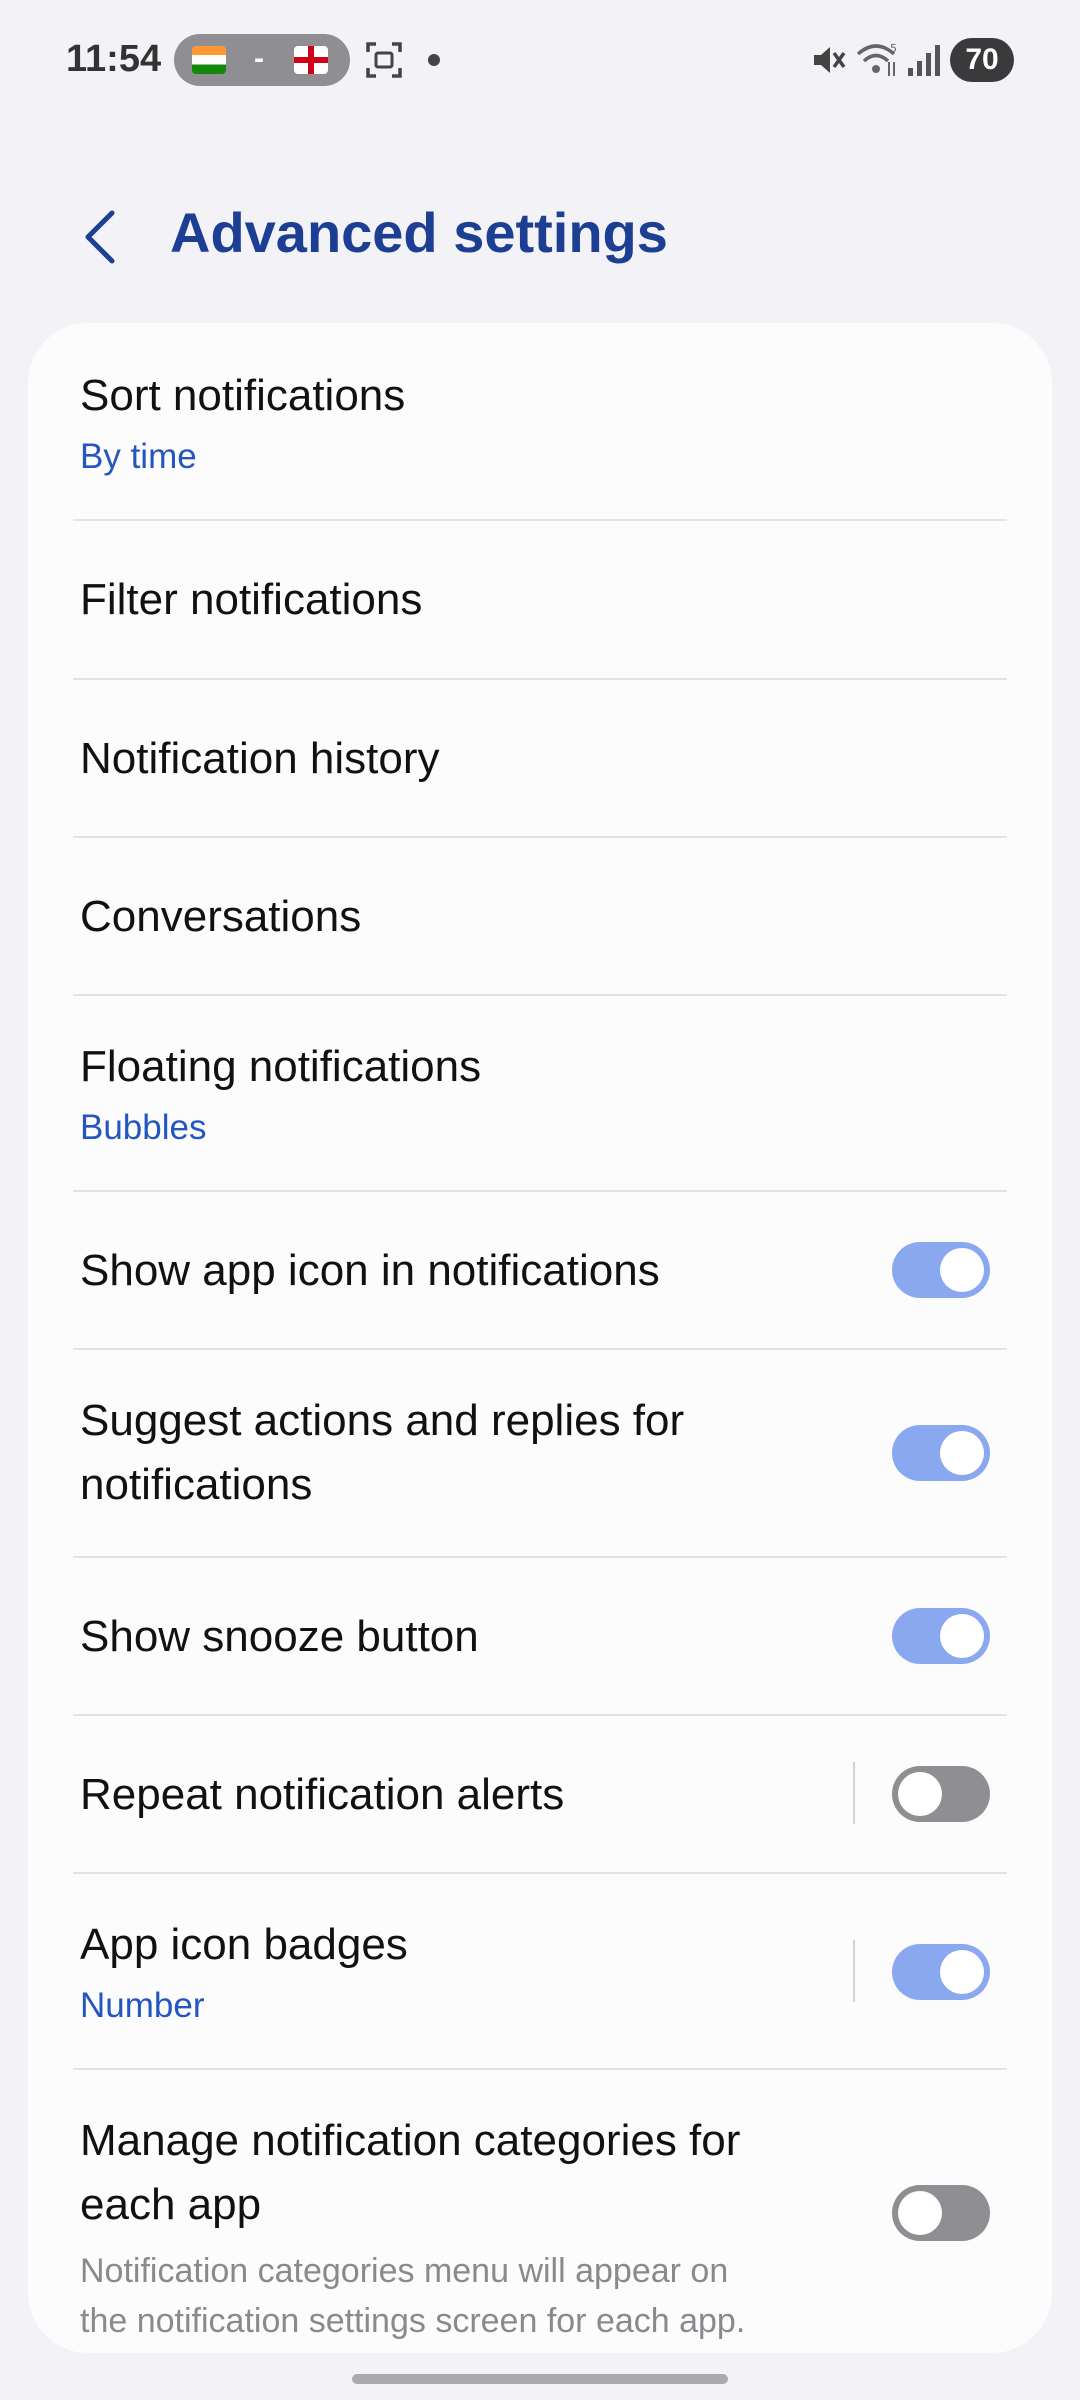 The image size is (1080, 2400). I want to click on status-time: 11:54, so click(114, 59).